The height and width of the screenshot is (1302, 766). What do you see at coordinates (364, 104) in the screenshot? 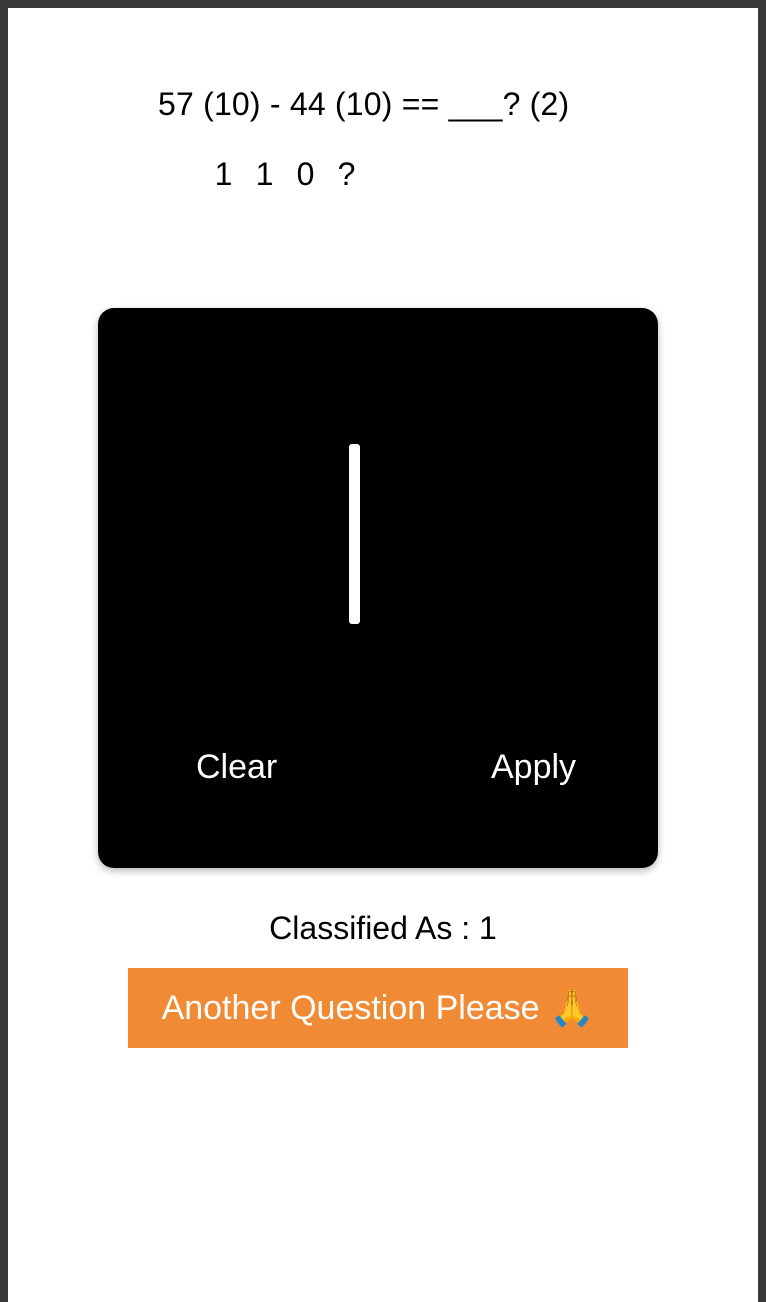
I see `question-text: 57 (10) - 44 (10) == ___? (2)` at bounding box center [364, 104].